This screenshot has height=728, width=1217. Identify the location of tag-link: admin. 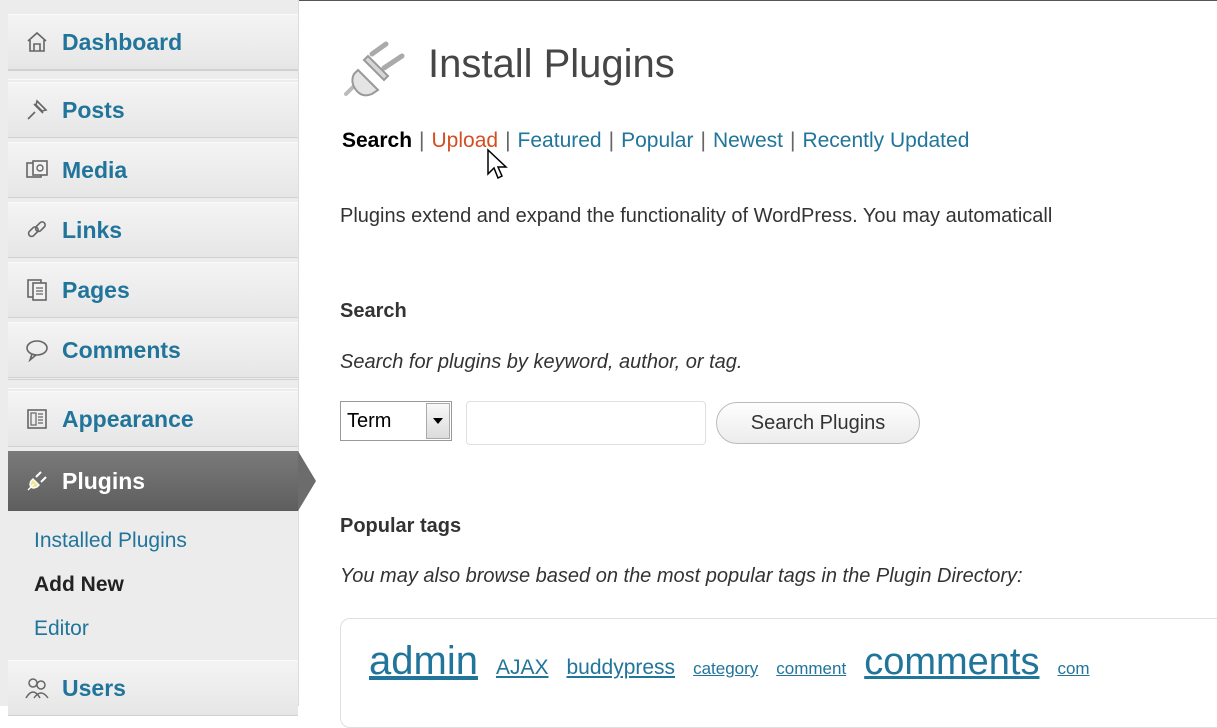
(423, 661).